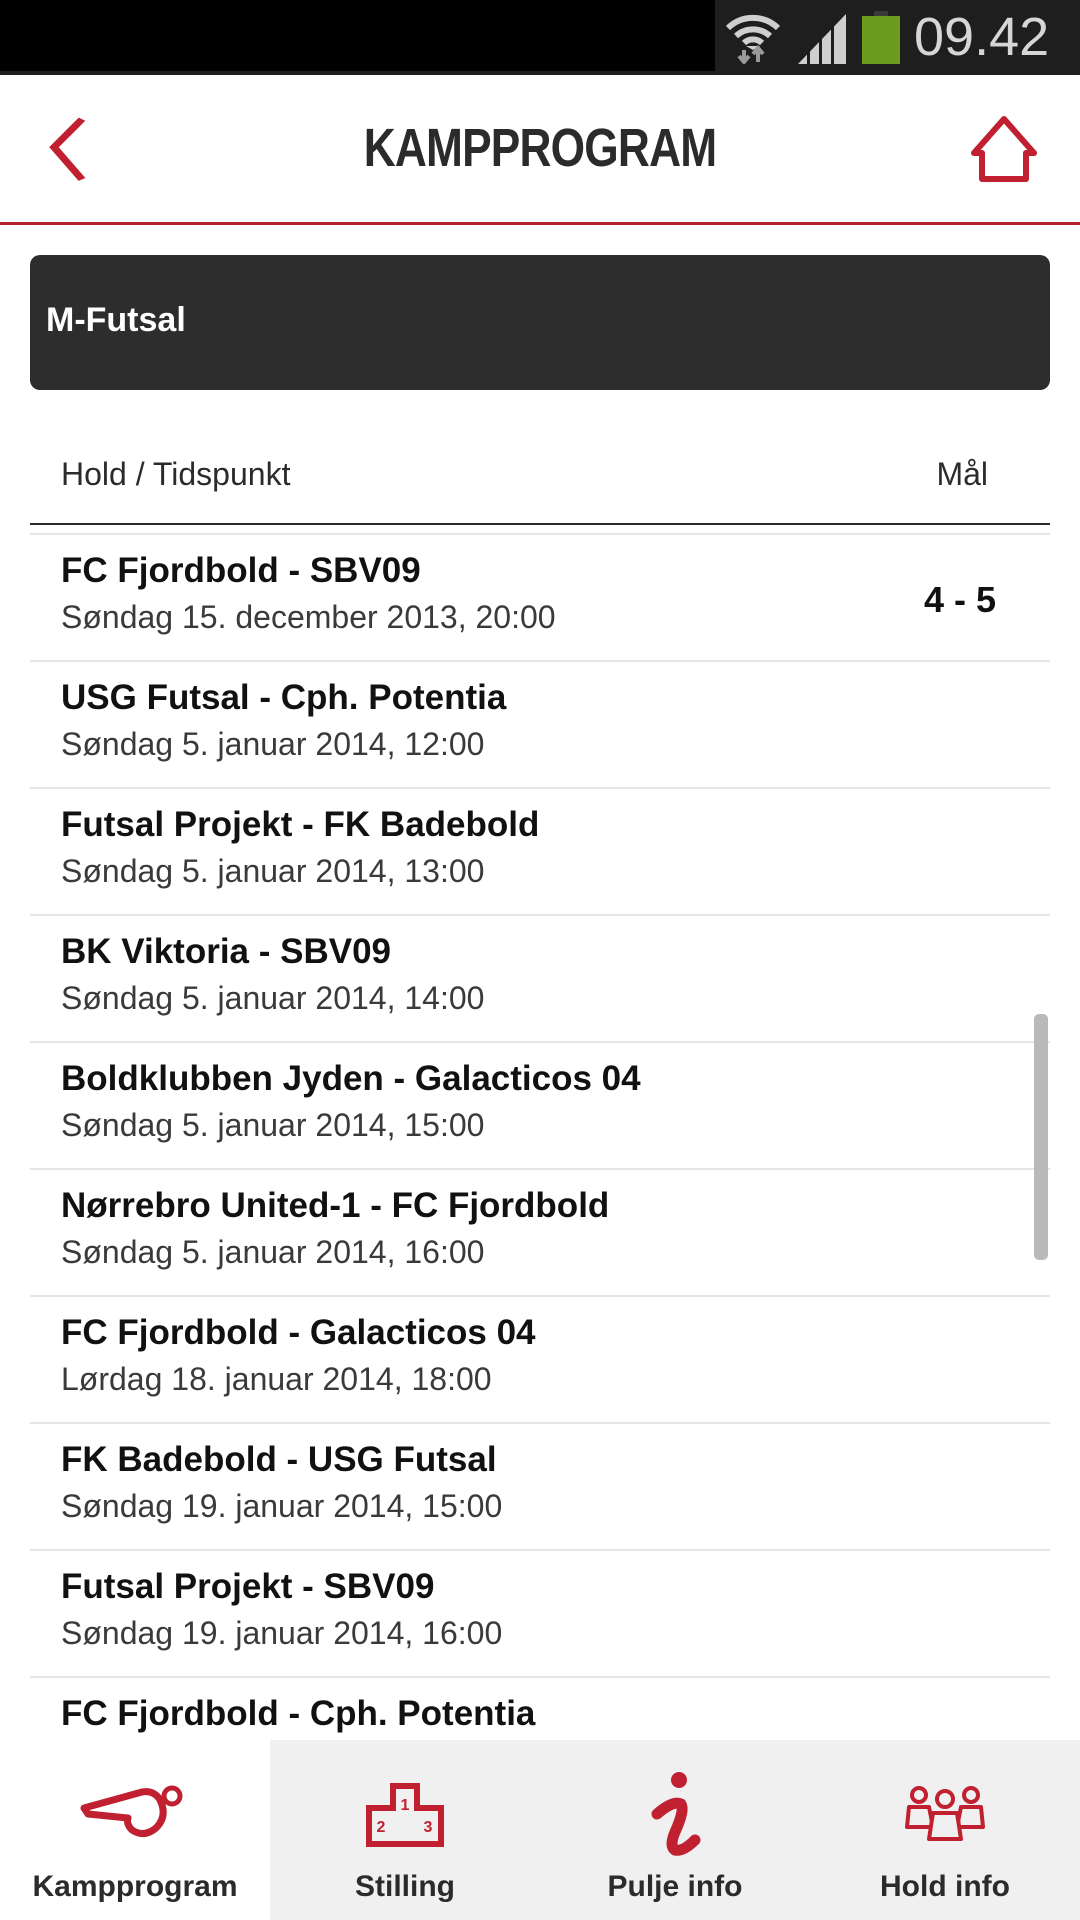 The height and width of the screenshot is (1920, 1080). I want to click on whistle-icon, so click(135, 1815).